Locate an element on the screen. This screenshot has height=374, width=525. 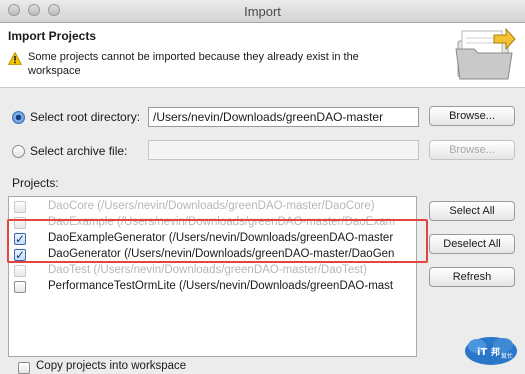
title-bar: Import is located at coordinates (262, 11).